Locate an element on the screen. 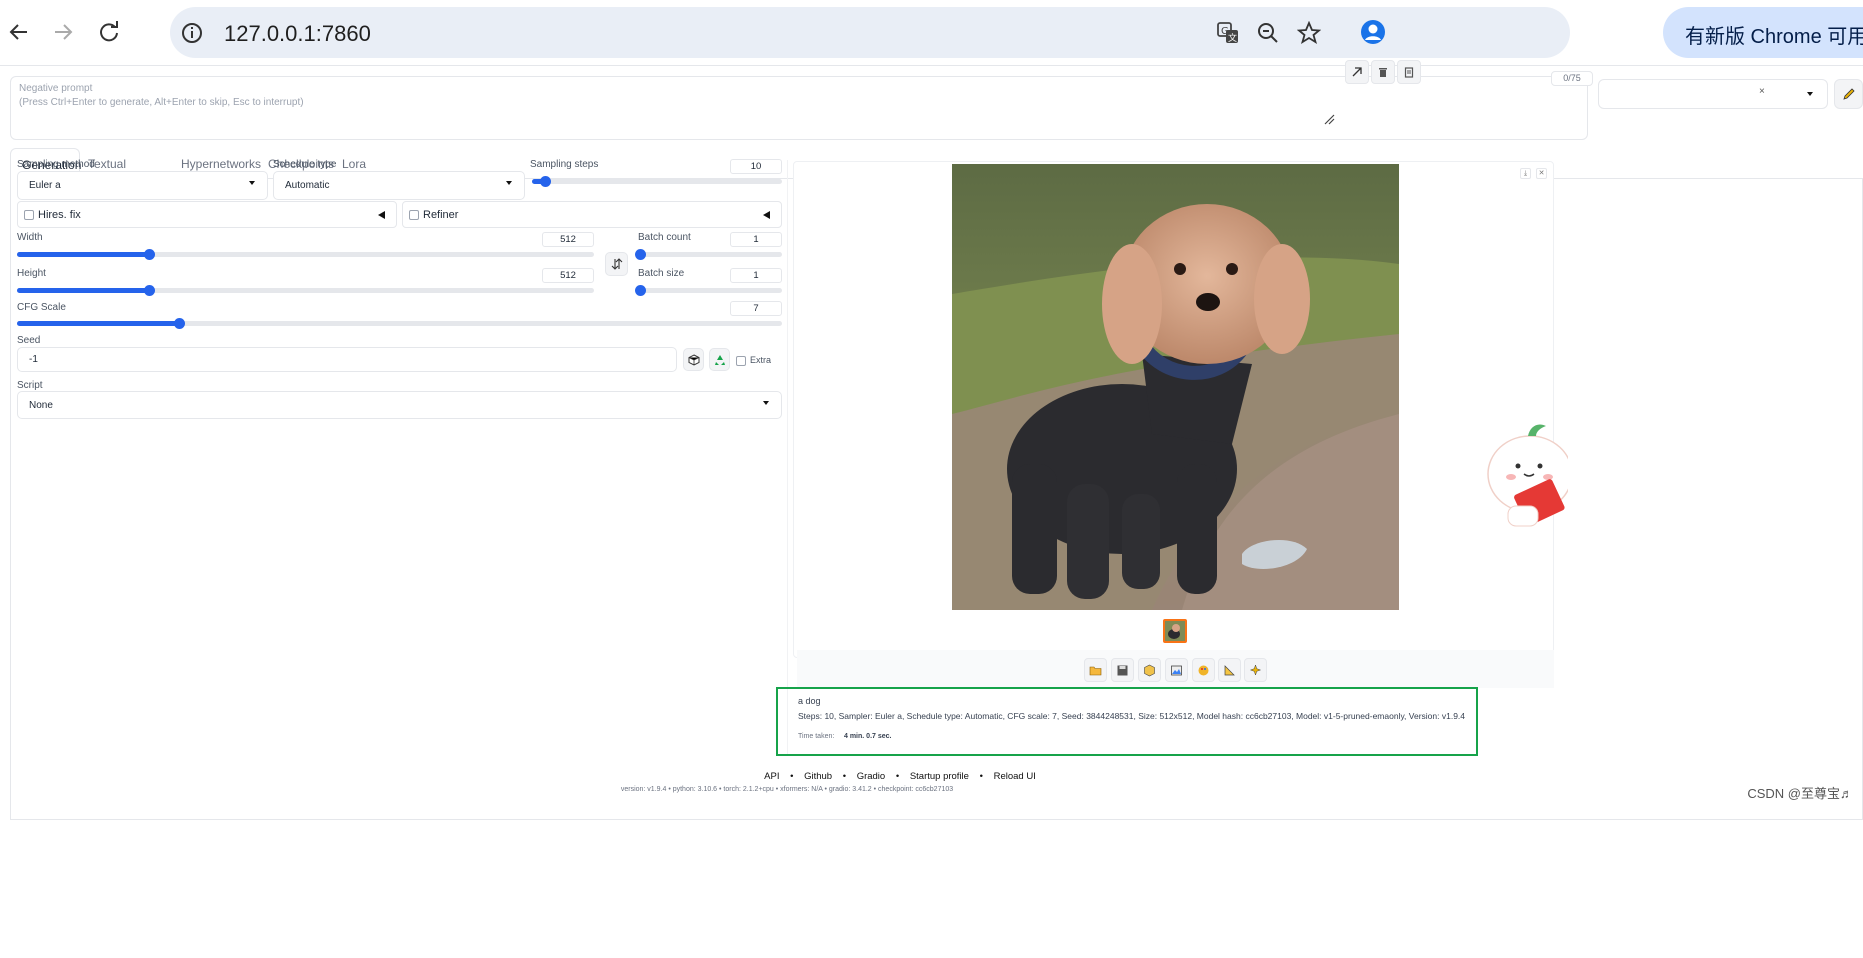  forward-button is located at coordinates (63, 32).